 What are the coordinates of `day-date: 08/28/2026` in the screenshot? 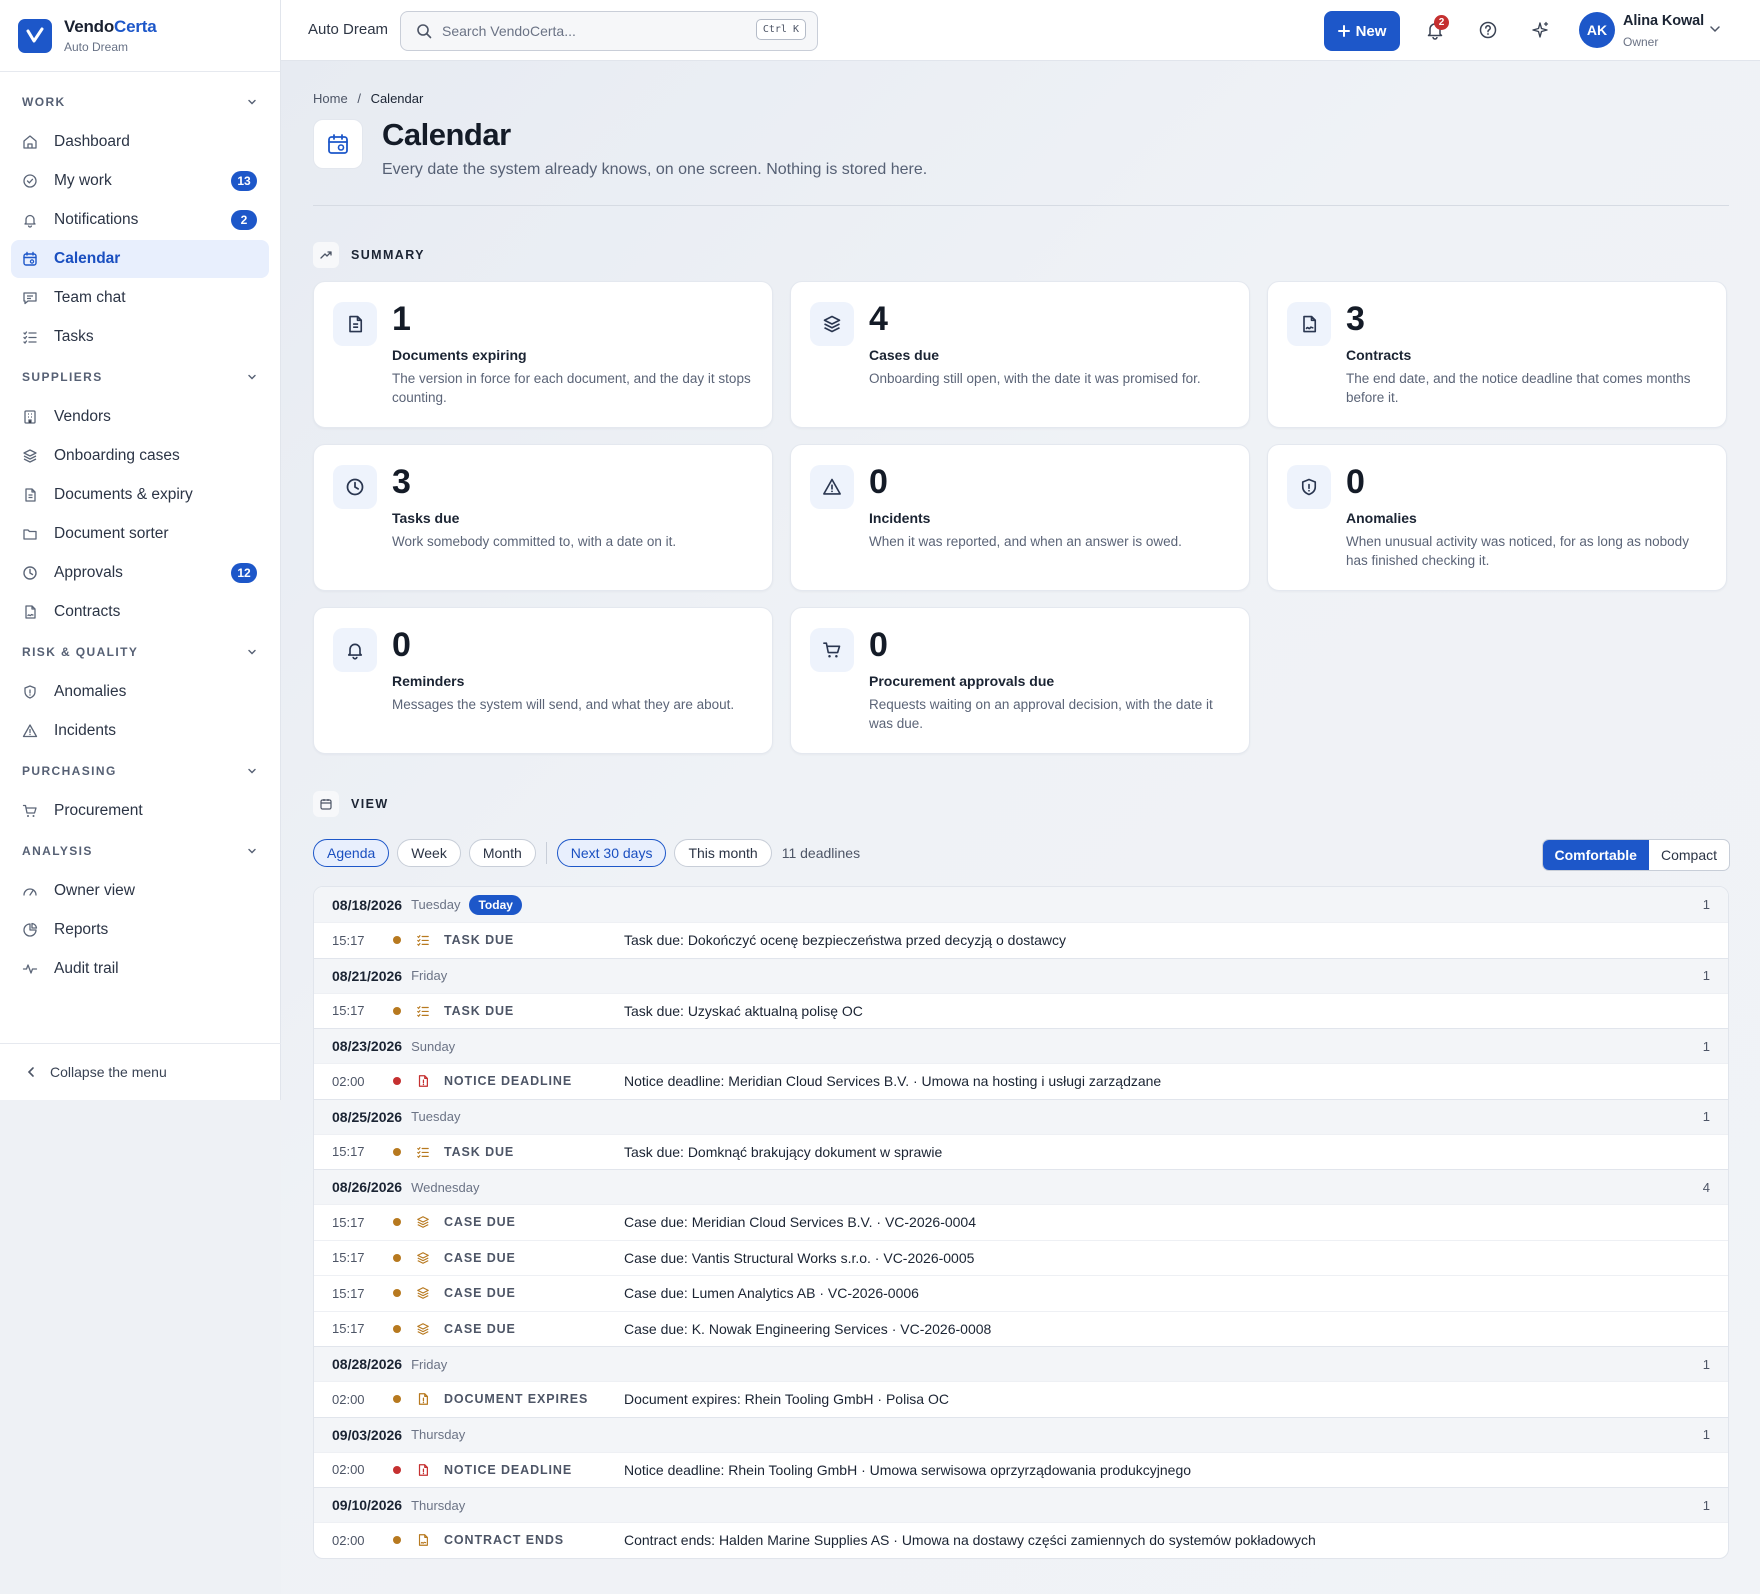 It's located at (367, 1364).